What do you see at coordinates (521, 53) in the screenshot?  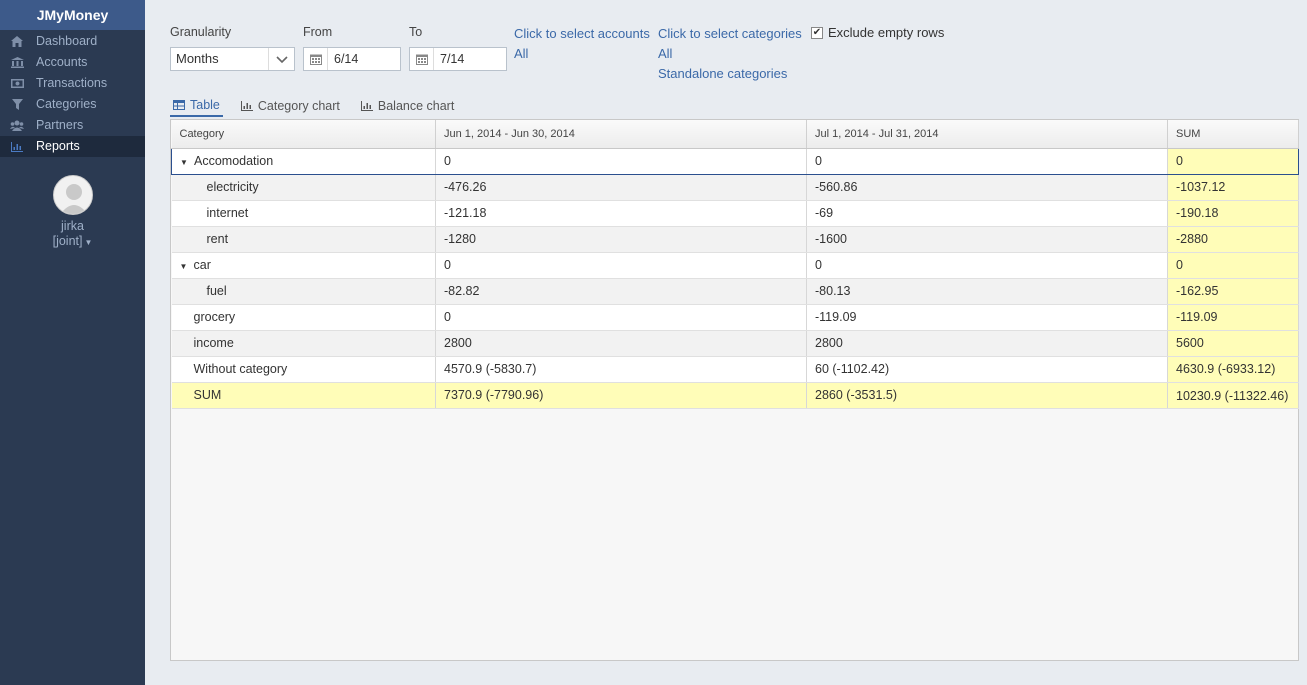 I see `accounts-value: All` at bounding box center [521, 53].